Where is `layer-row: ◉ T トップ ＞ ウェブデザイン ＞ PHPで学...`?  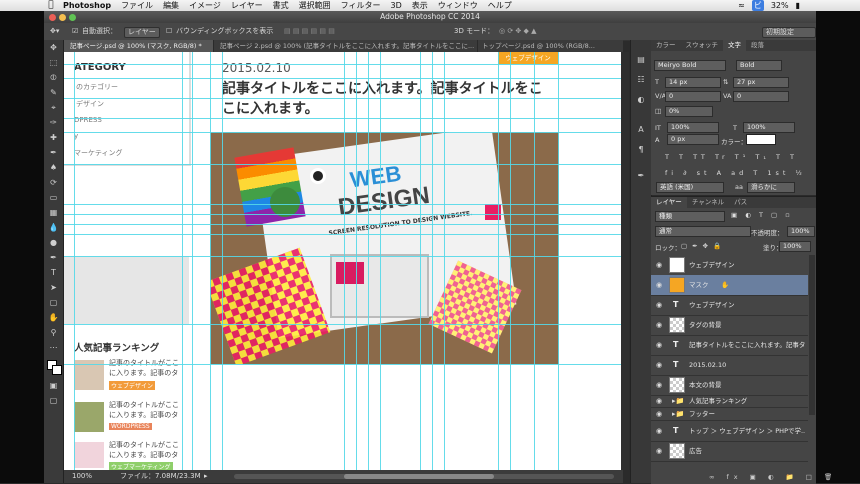 layer-row: ◉ T トップ ＞ ウェブデザイン ＞ PHPで学... is located at coordinates (729, 431).